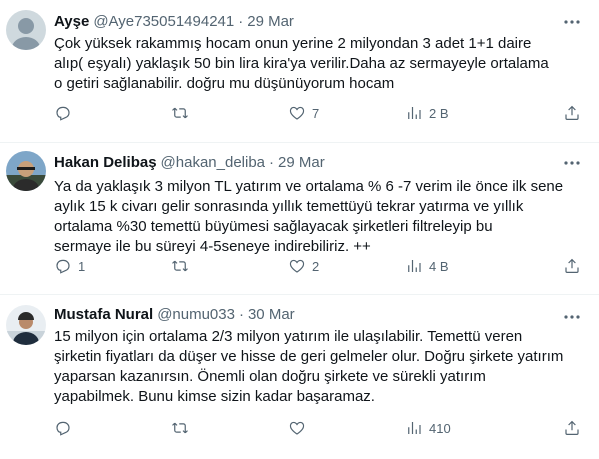  Describe the element at coordinates (346, 113) in the screenshot. I see `like-button: 7` at that location.